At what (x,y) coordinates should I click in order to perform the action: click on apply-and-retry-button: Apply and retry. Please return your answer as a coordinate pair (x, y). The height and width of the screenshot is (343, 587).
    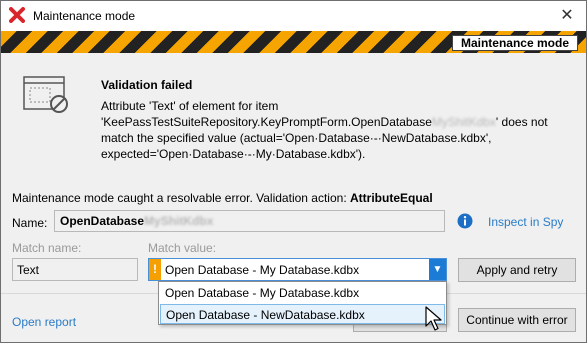
    Looking at the image, I should click on (517, 270).